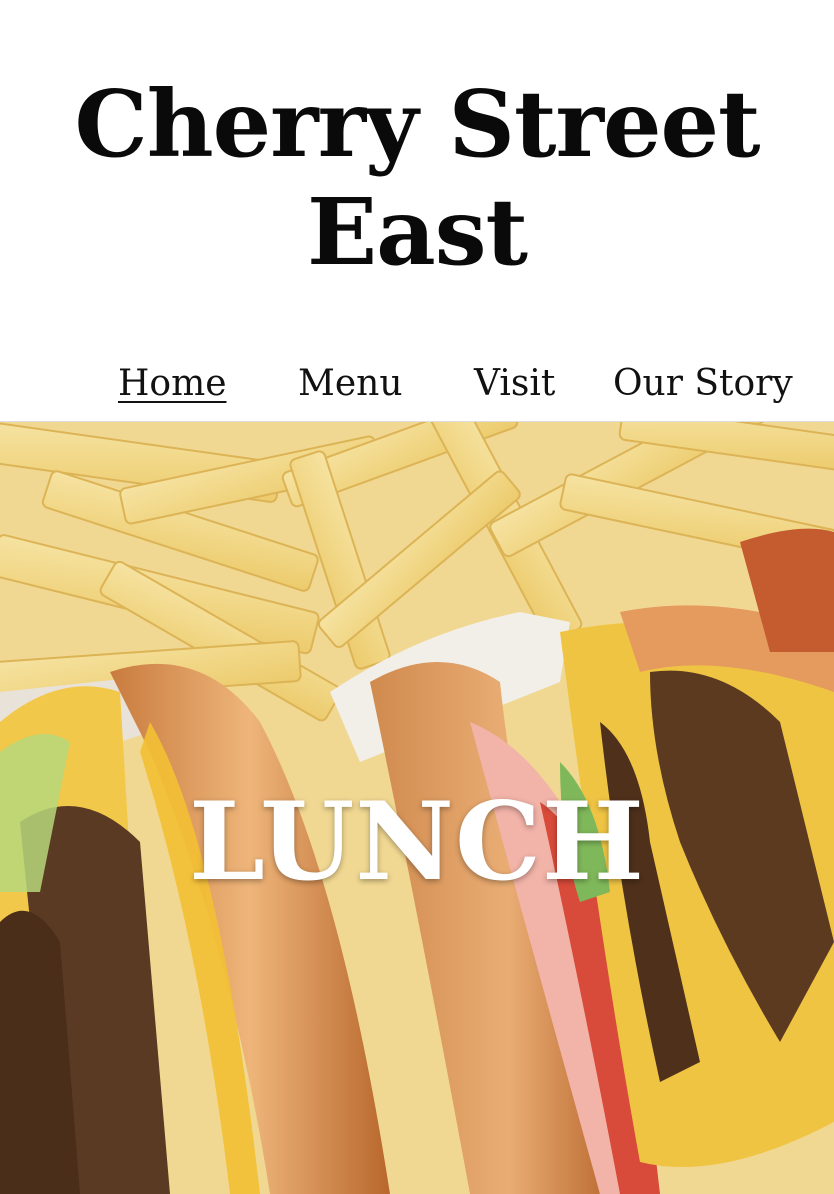  Describe the element at coordinates (417, 385) in the screenshot. I see `main-nav: Home Menu Visit Our Story` at that location.